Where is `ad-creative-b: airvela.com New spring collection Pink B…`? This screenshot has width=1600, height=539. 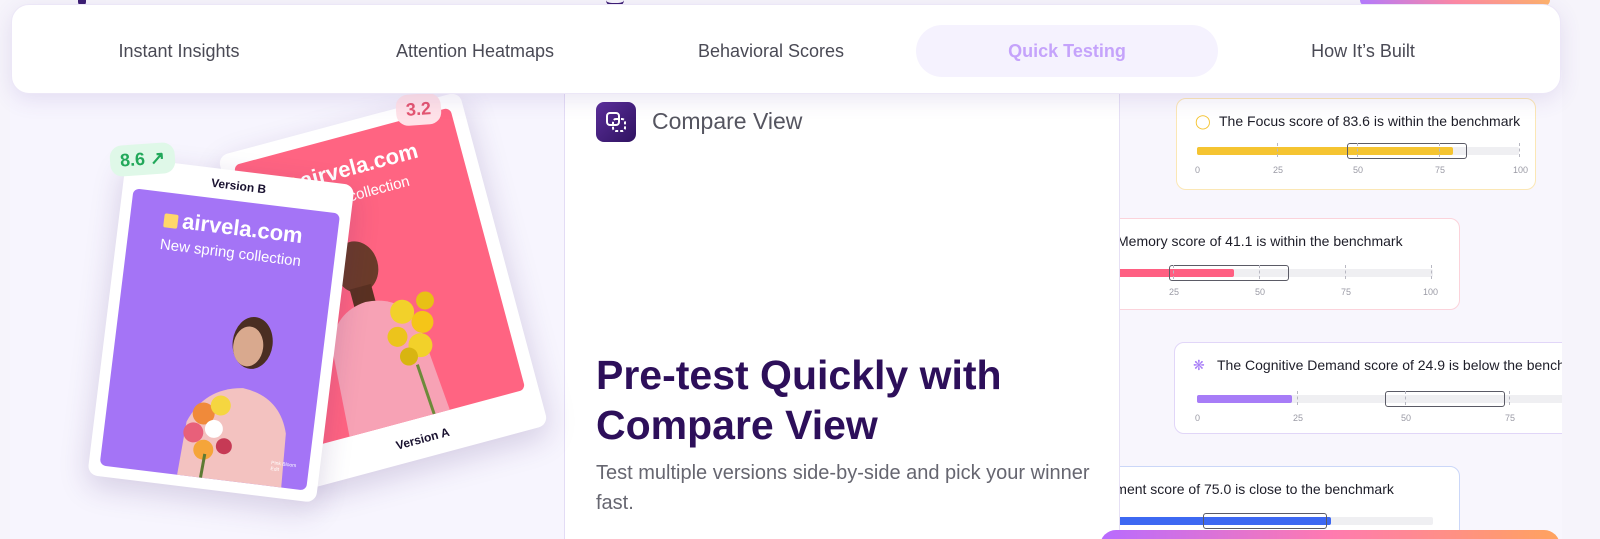 ad-creative-b: airvela.com New spring collection Pink B… is located at coordinates (220, 339).